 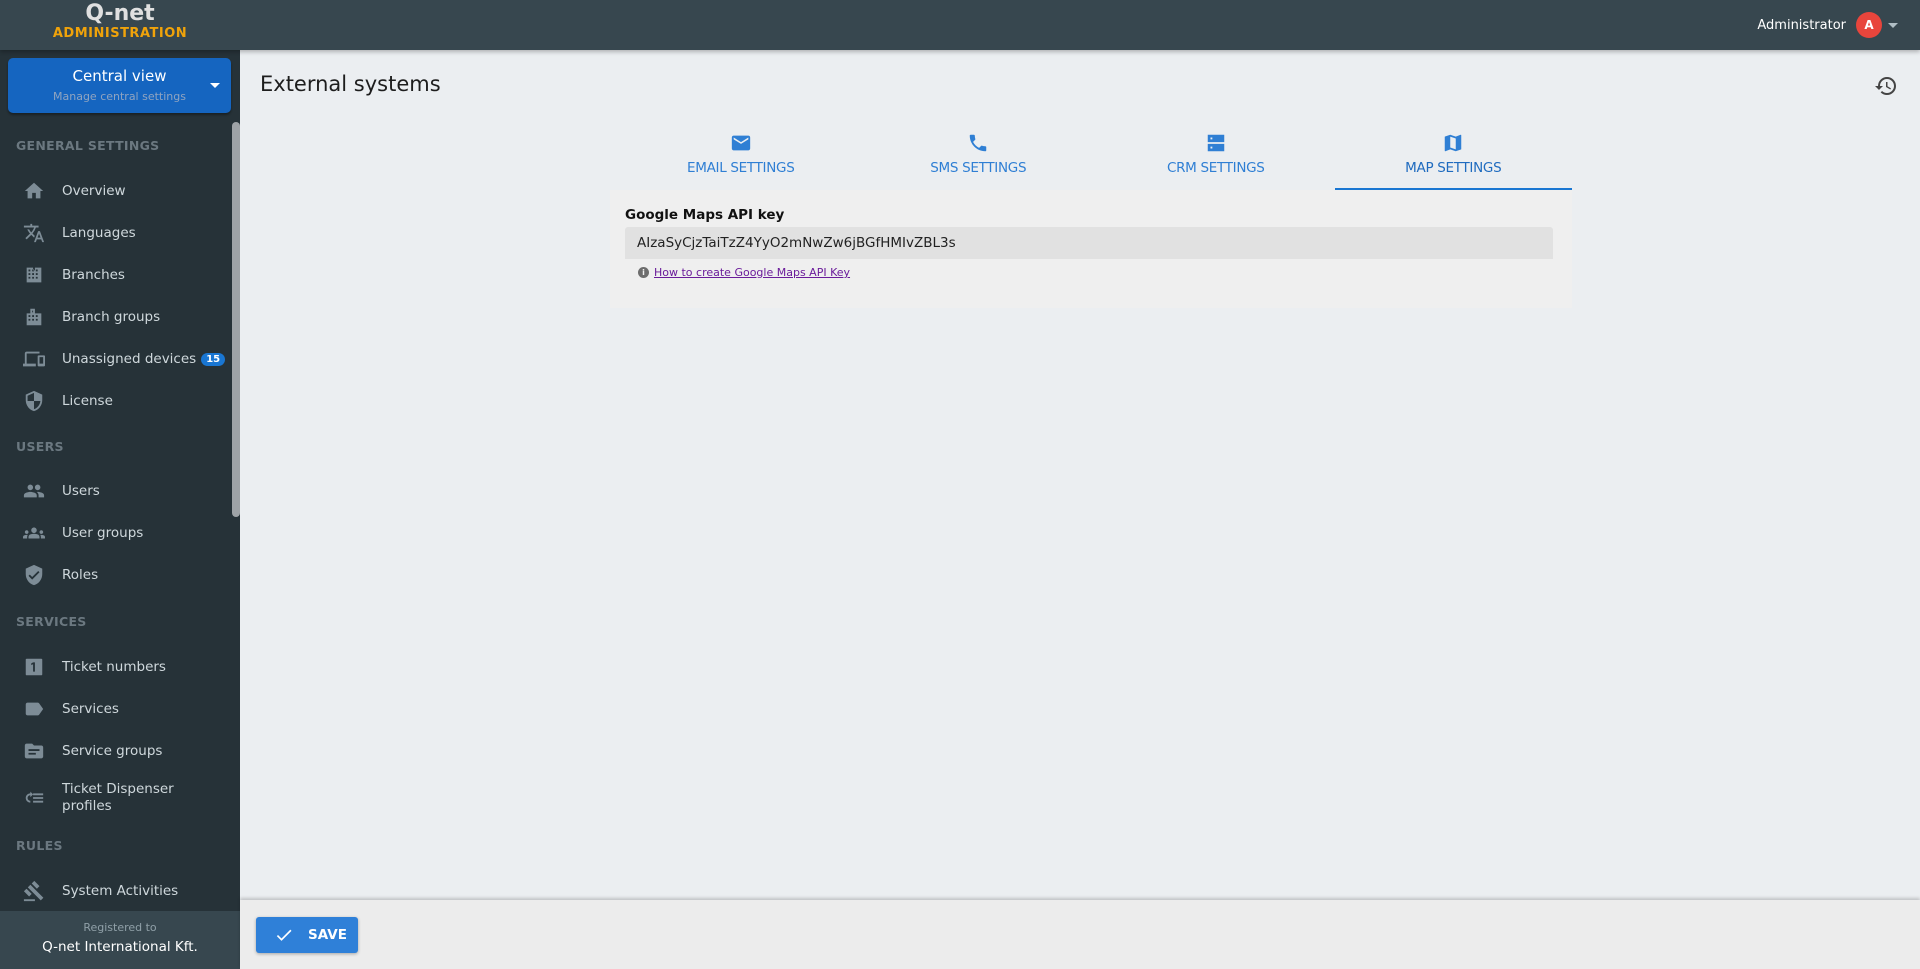 I want to click on sidebar-scrollbar, so click(x=236, y=319).